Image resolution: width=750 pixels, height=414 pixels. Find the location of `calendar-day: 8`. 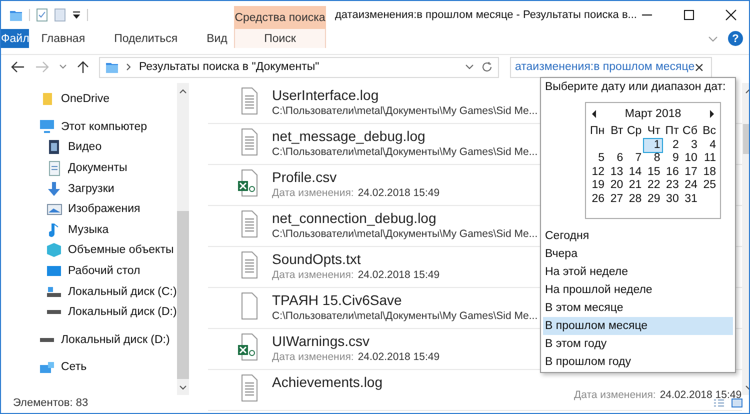

calendar-day: 8 is located at coordinates (653, 159).